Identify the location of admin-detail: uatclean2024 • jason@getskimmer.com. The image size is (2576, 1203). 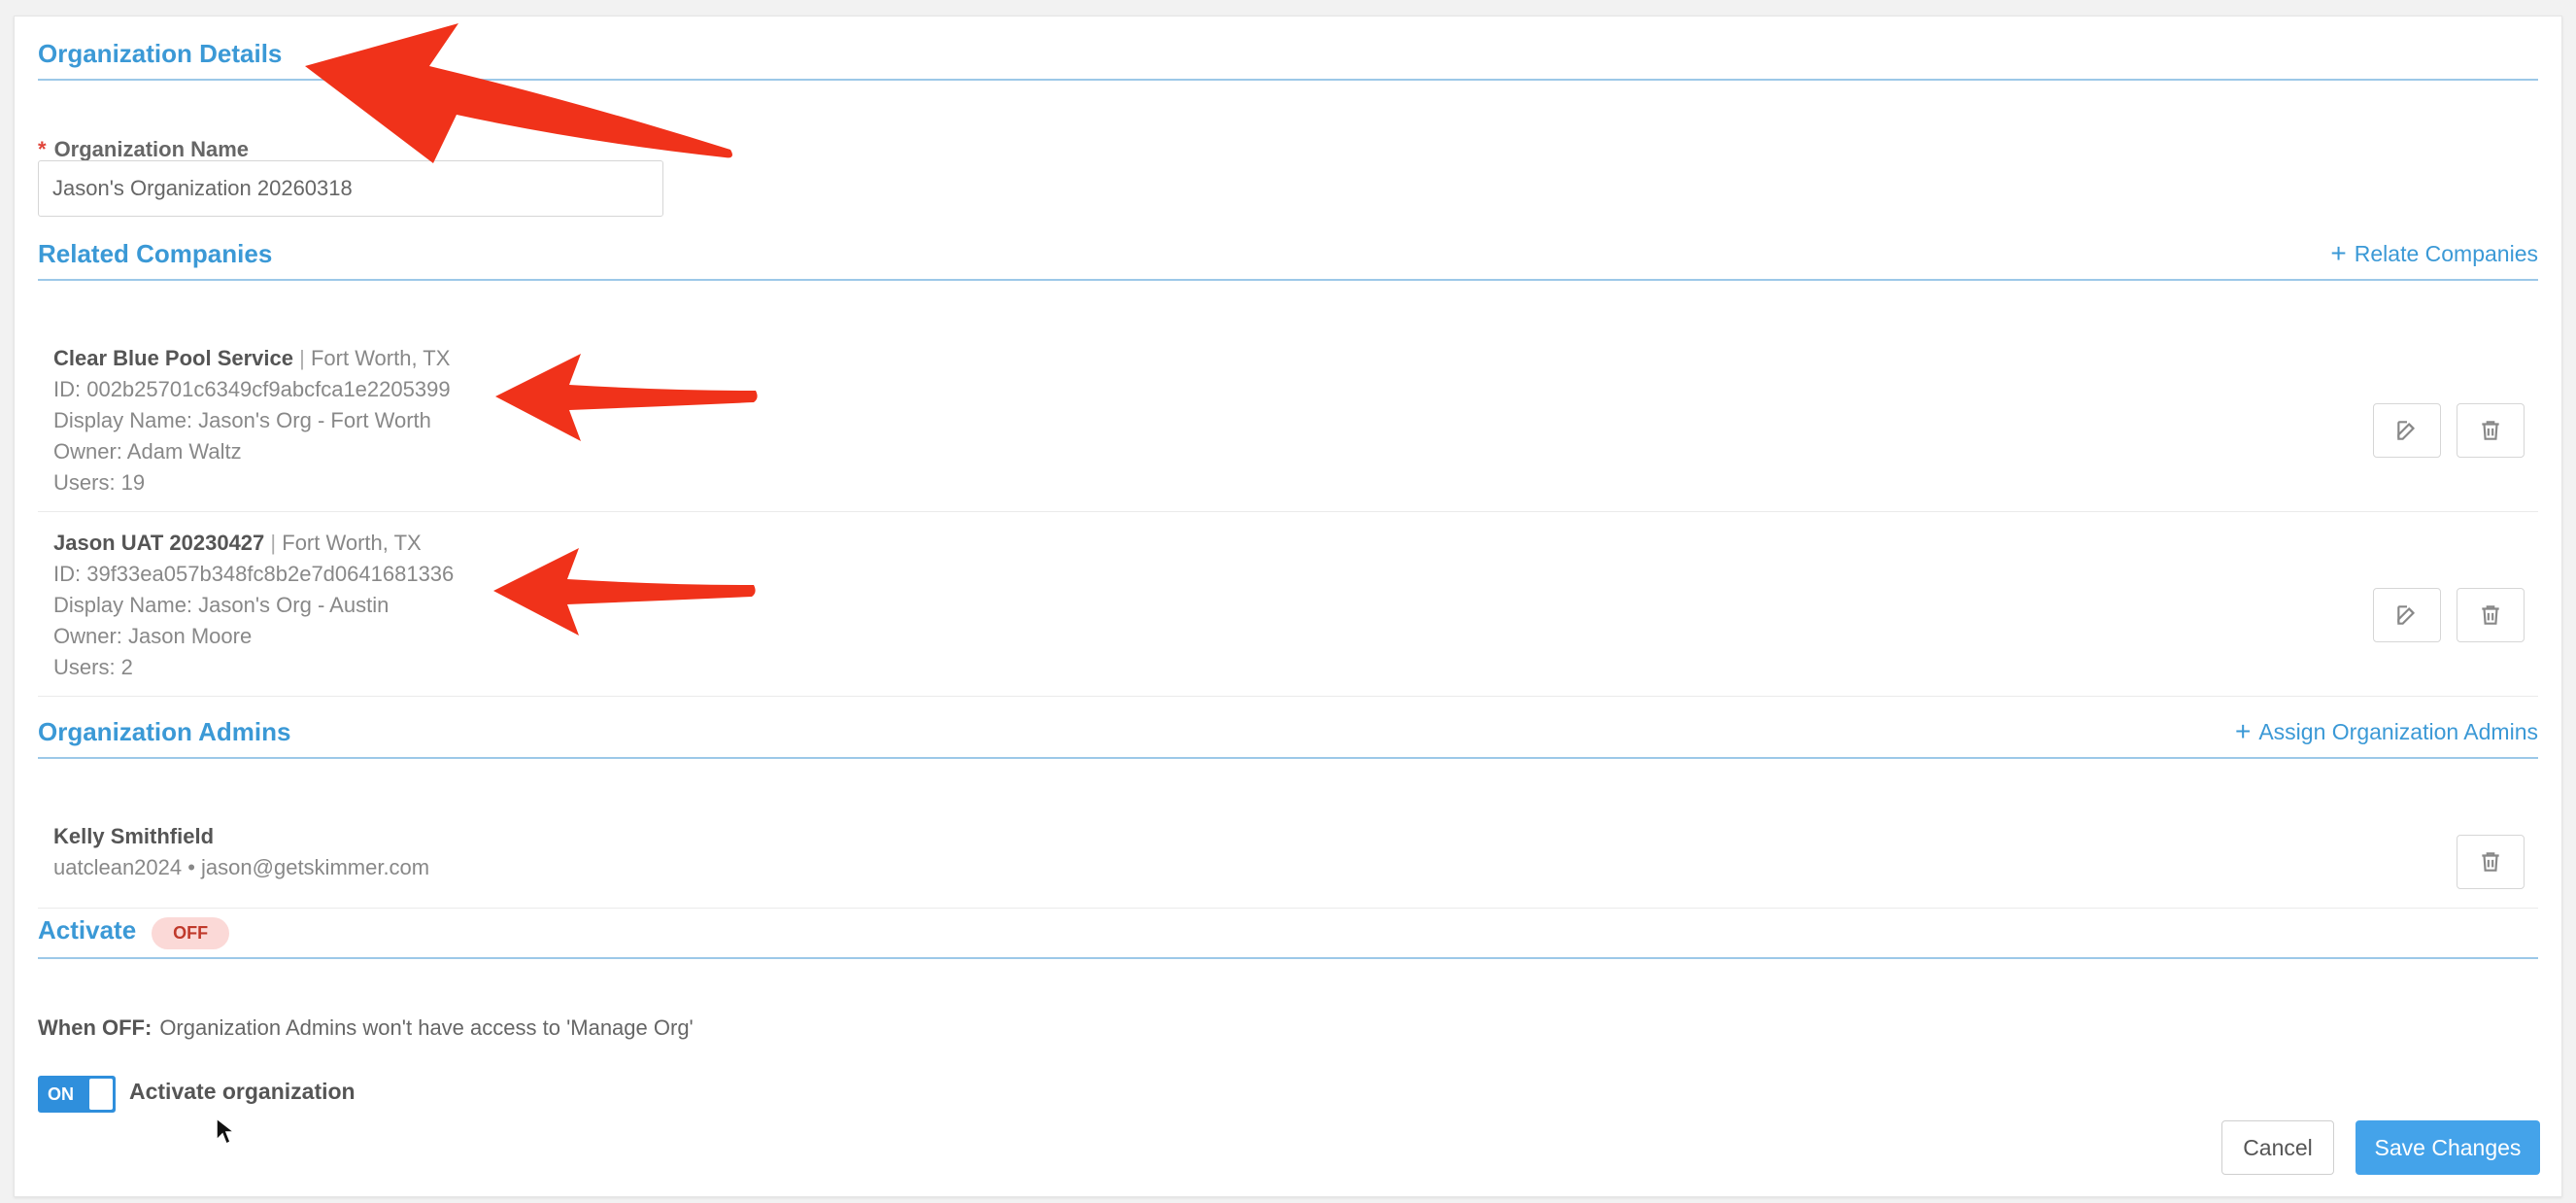
(241, 867).